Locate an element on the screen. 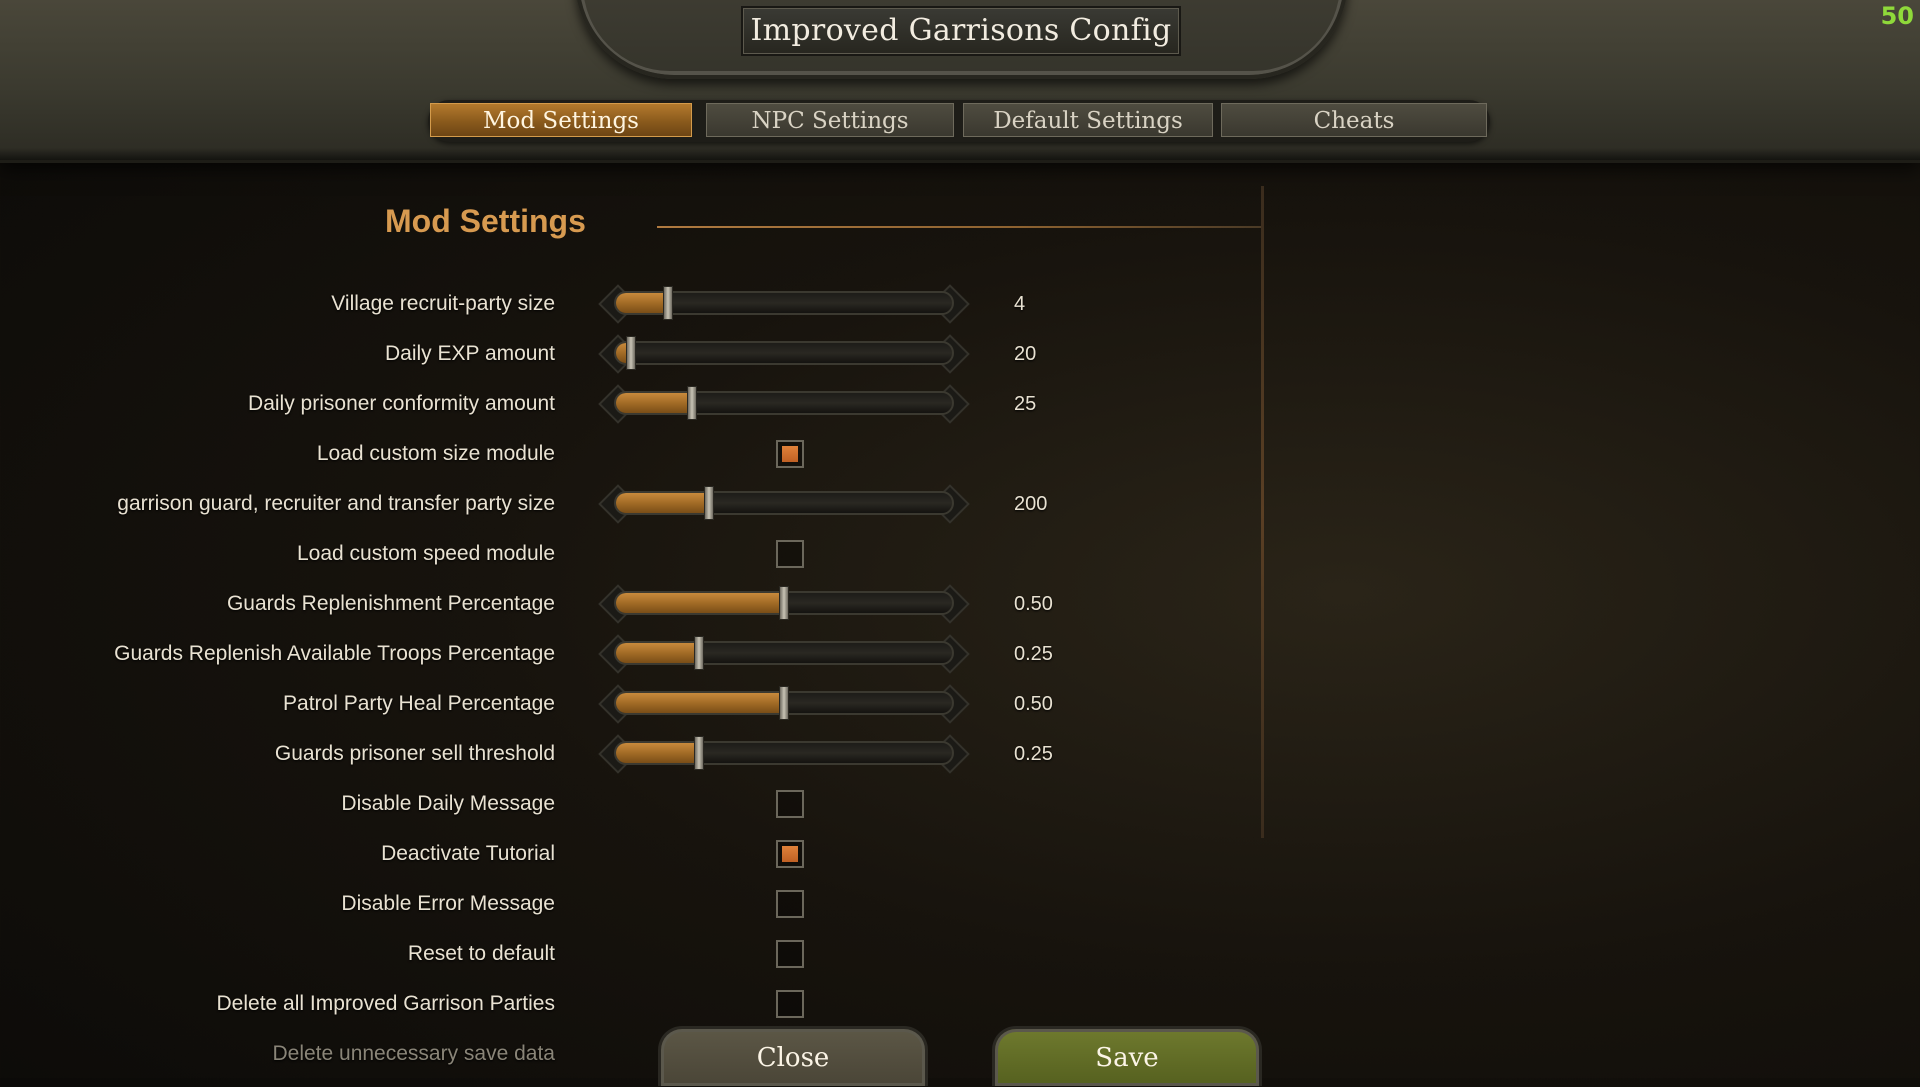  setting-value: 20 is located at coordinates (1025, 354).